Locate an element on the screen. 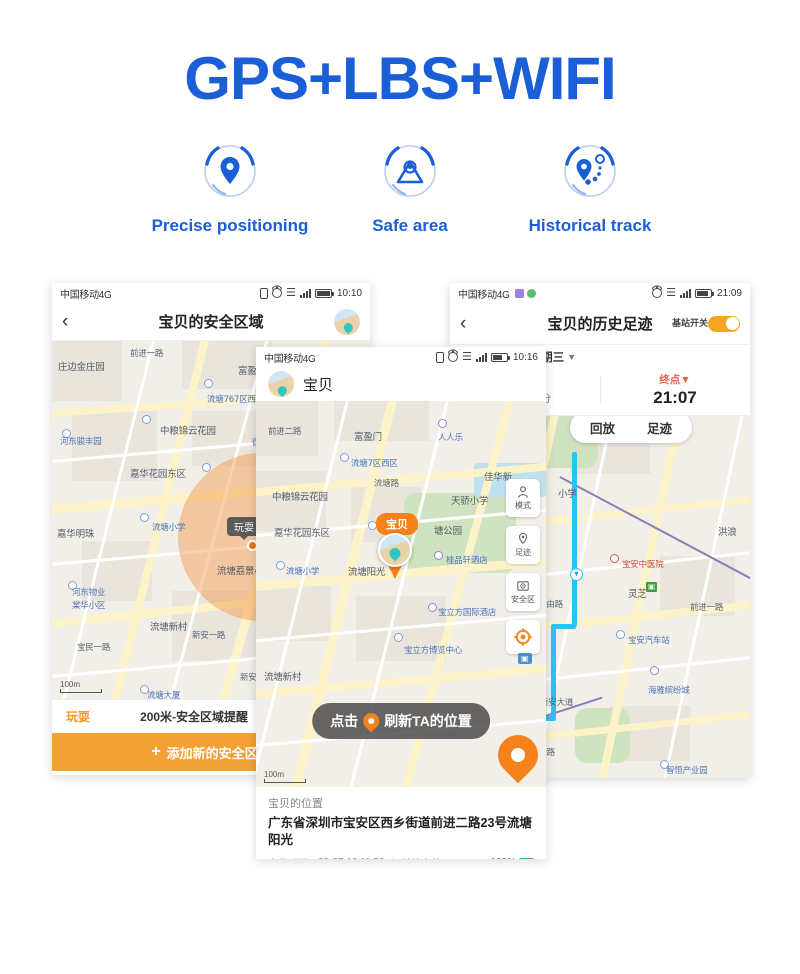 This screenshot has height=974, width=800. tool-label: 模式 is located at coordinates (523, 505).